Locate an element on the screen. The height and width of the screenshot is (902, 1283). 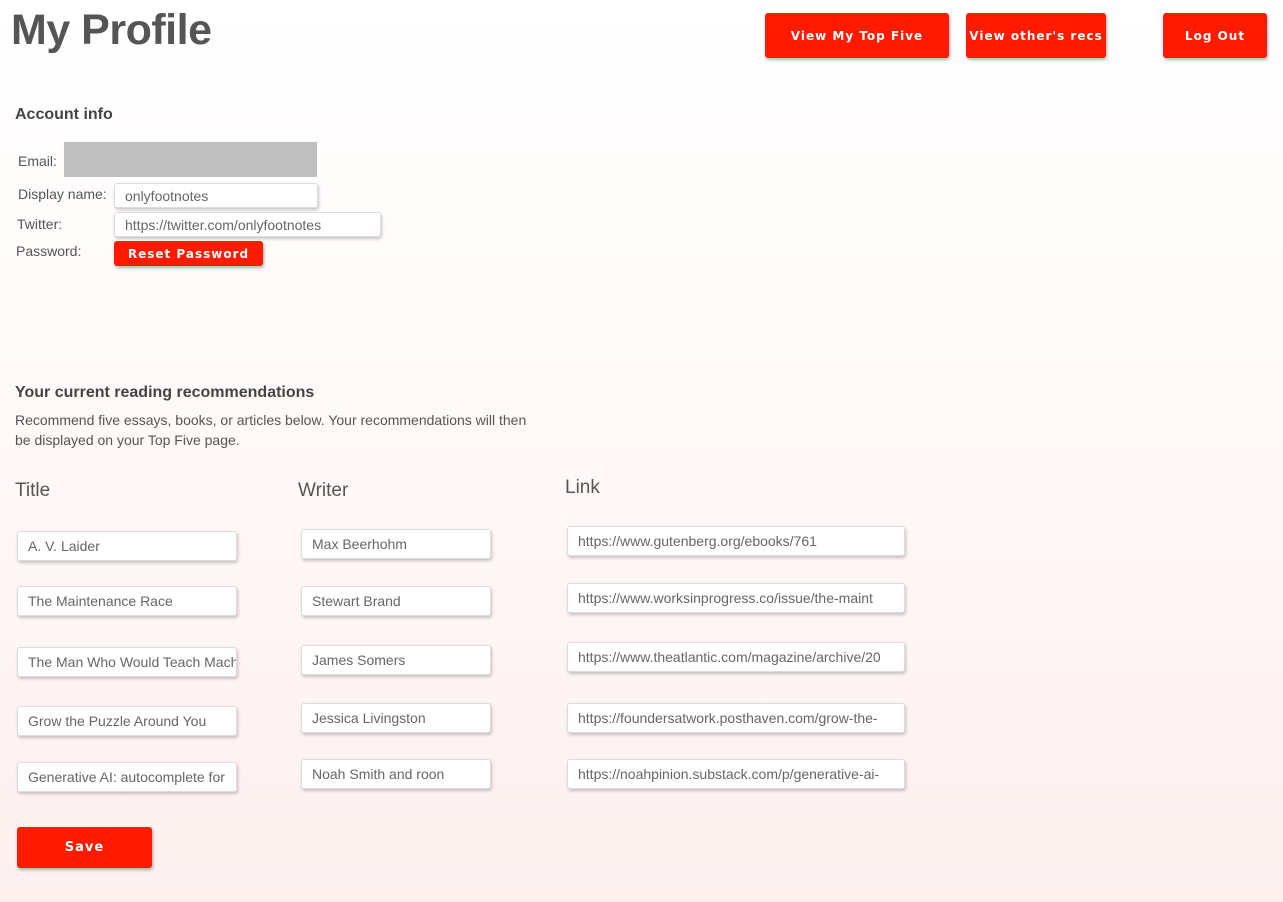
writer-column-header: Writer is located at coordinates (323, 490).